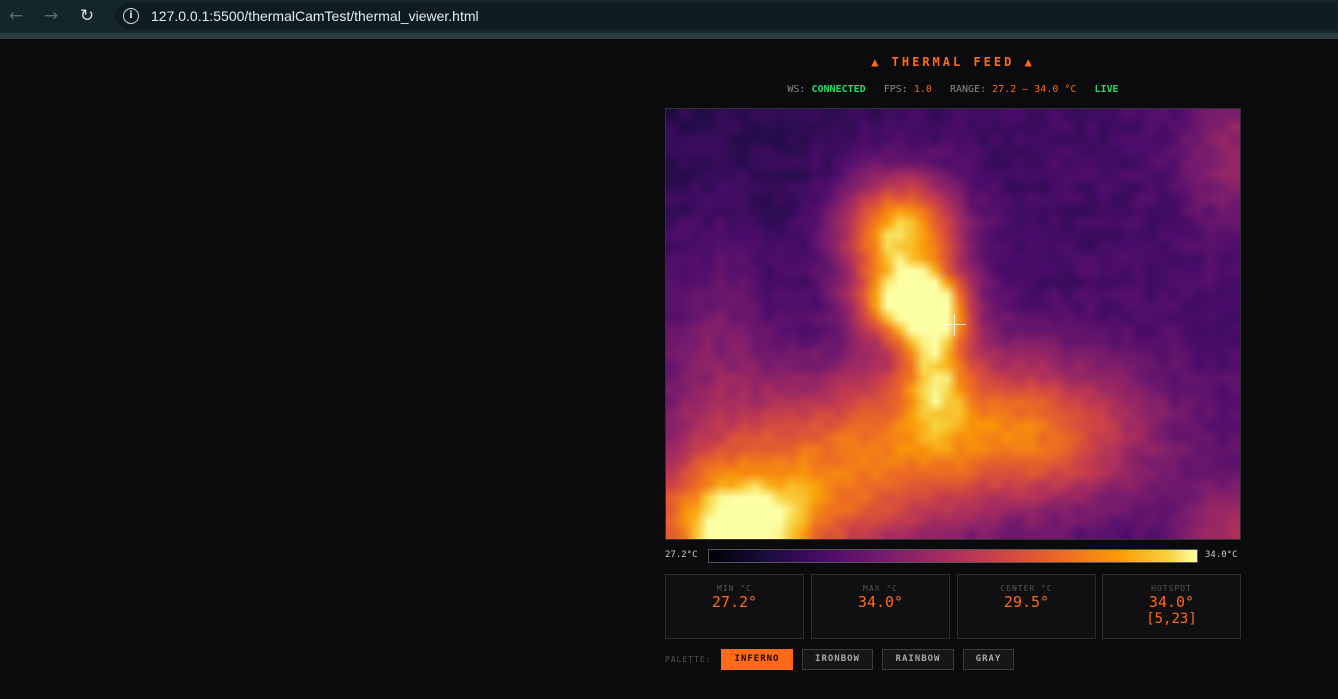  I want to click on live-badge: LIVE, so click(1106, 89).